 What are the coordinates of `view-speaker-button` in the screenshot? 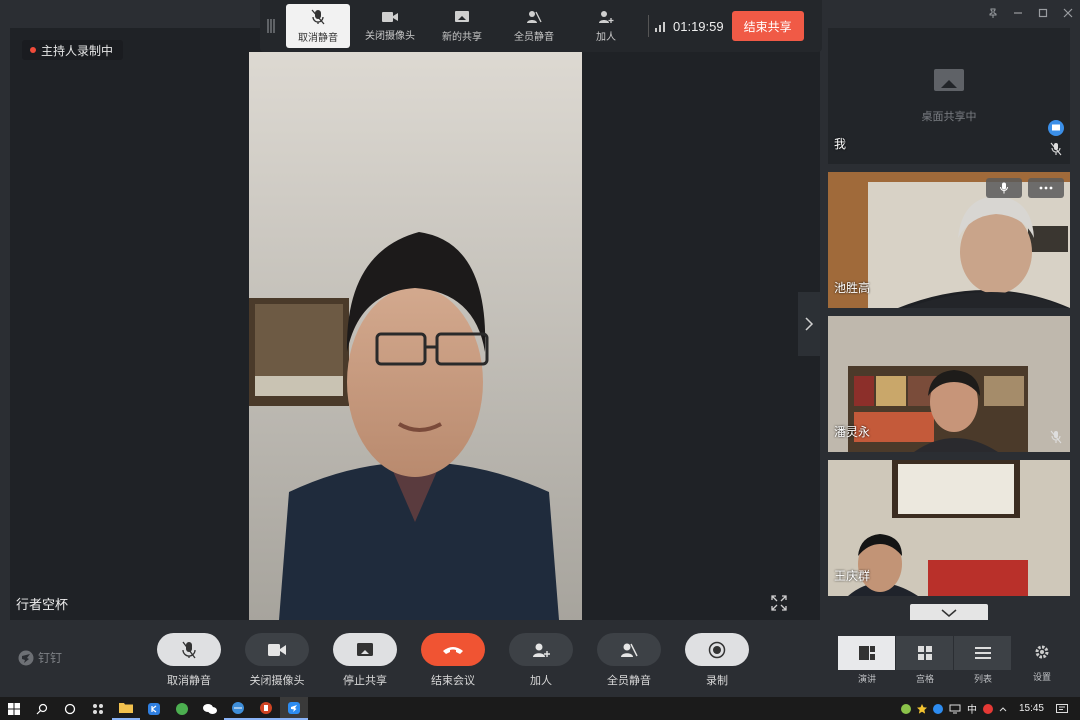 It's located at (866, 653).